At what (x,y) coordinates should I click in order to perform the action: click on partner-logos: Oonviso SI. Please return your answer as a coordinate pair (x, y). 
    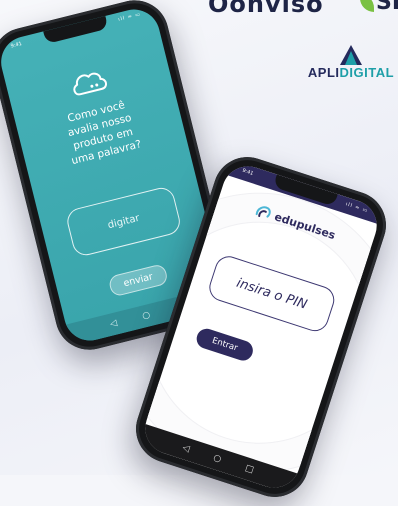
    Looking at the image, I should click on (303, 10).